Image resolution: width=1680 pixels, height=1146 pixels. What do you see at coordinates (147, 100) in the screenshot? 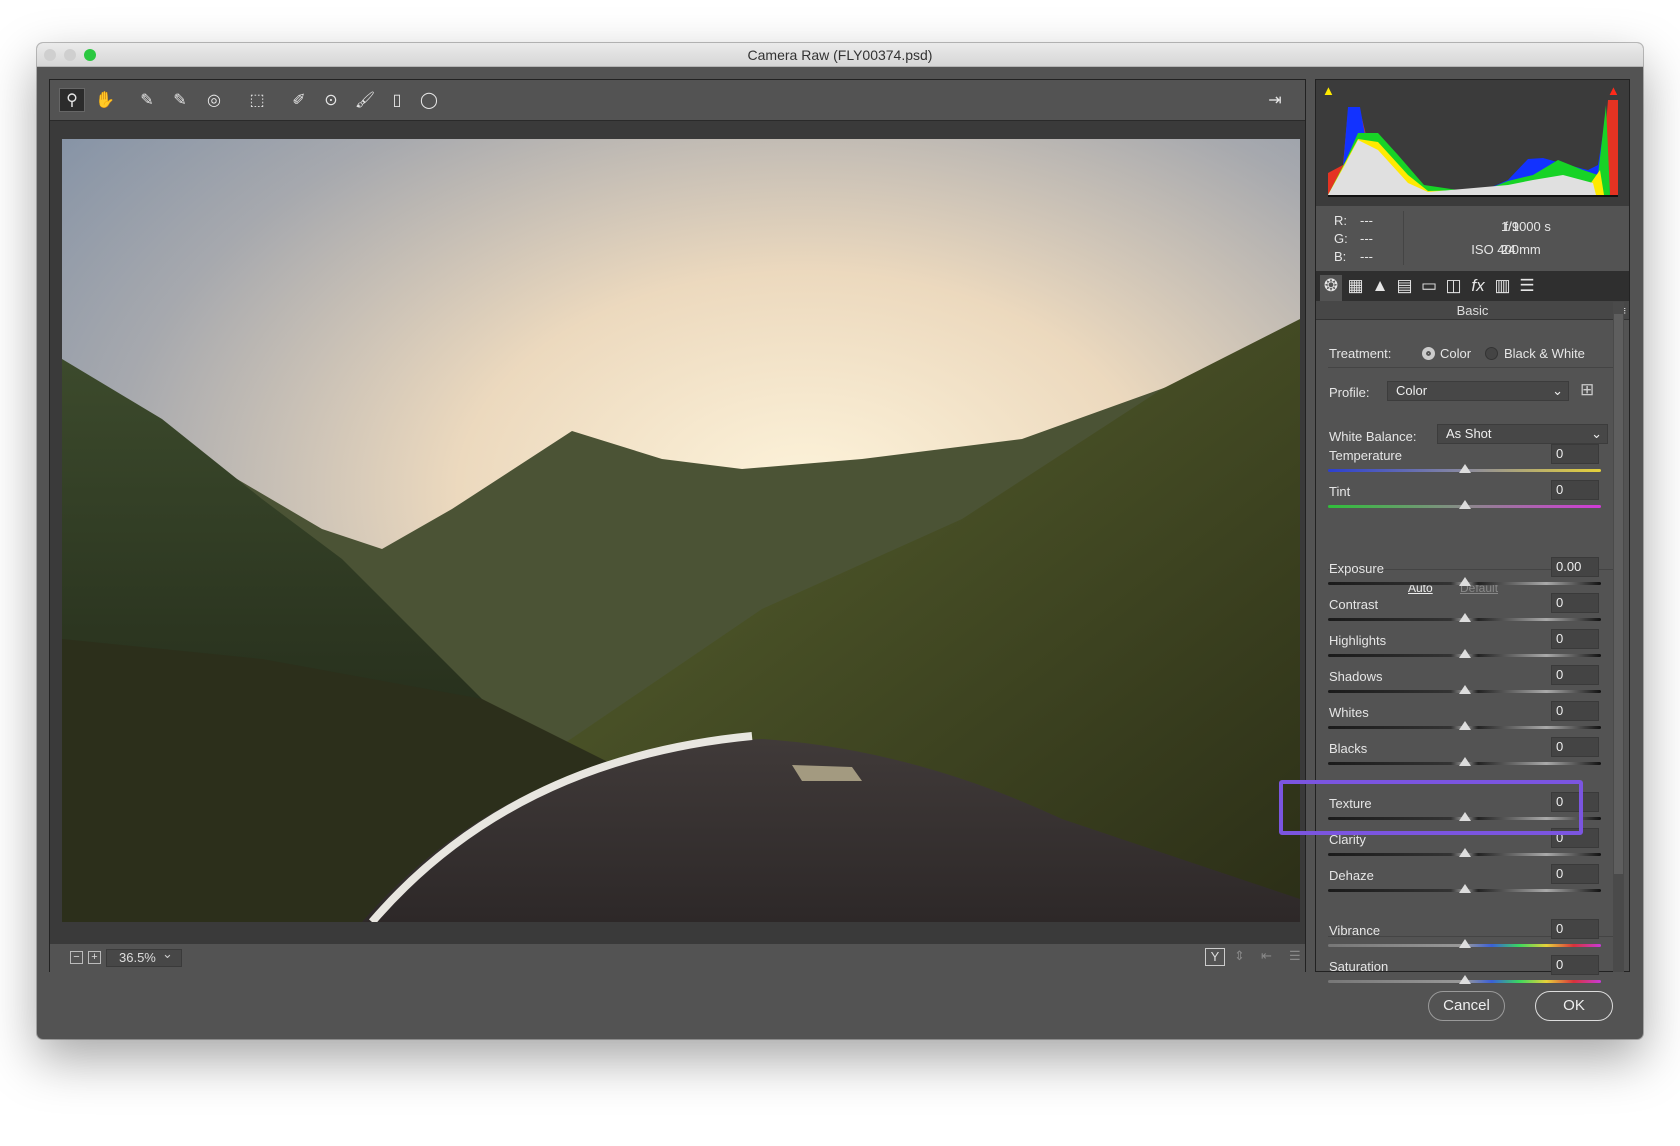
I see `white-balance-tool-icon: ✎` at bounding box center [147, 100].